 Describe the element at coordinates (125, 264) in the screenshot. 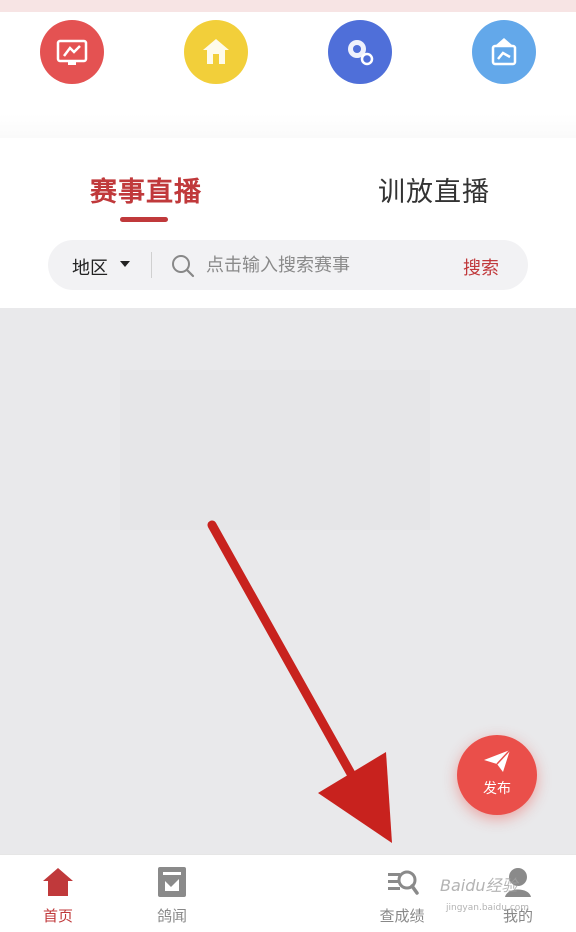

I see `caret-down-icon` at that location.